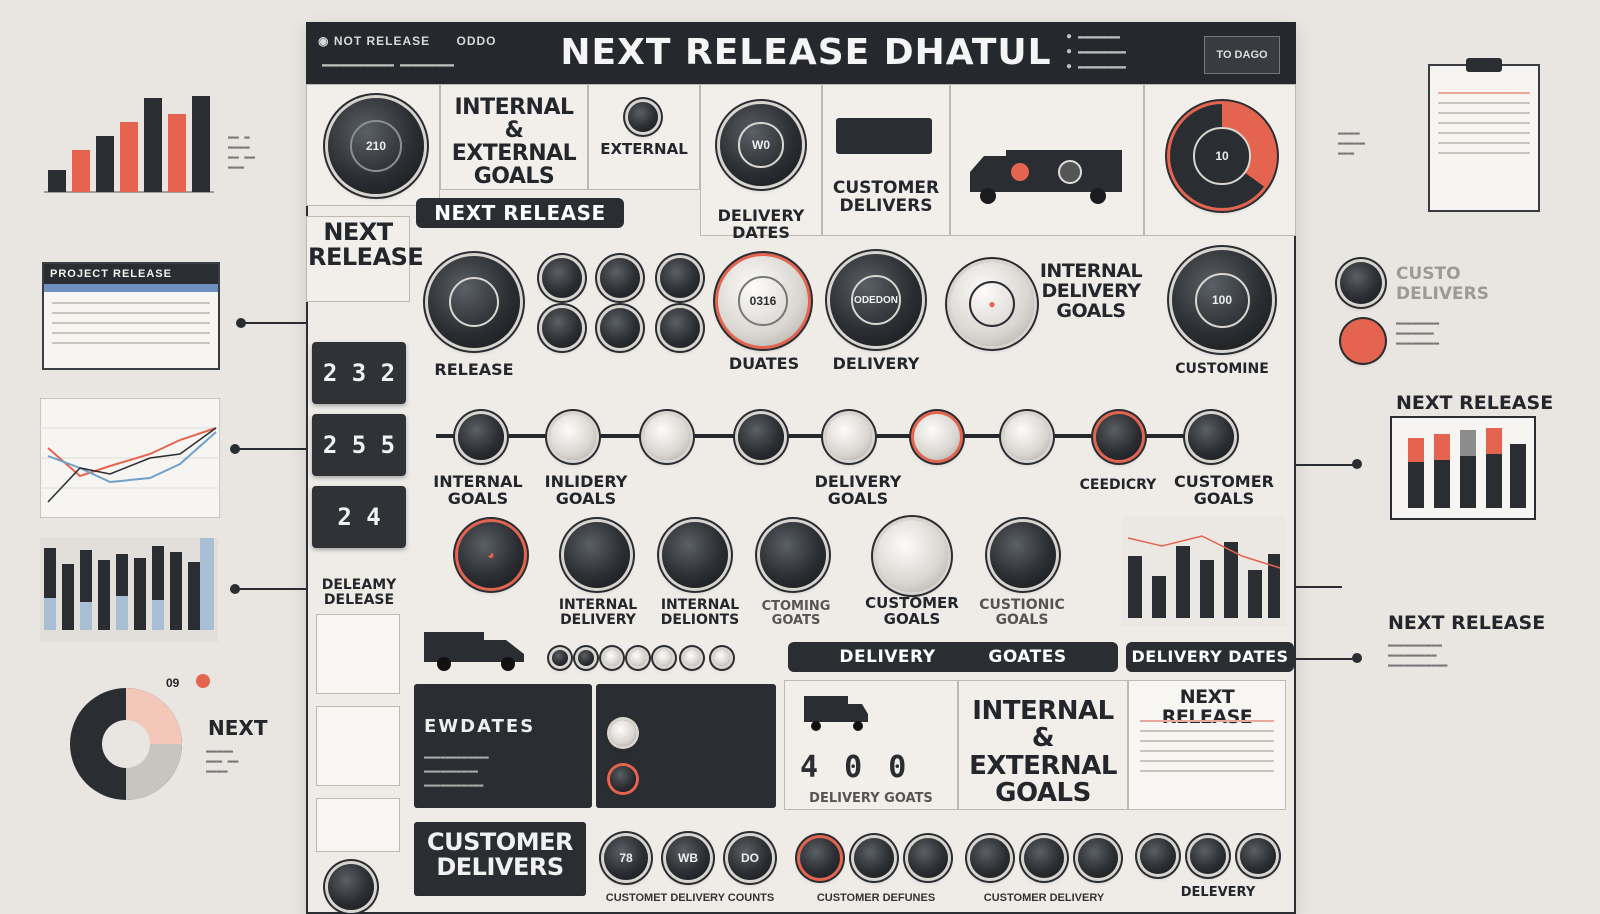  Describe the element at coordinates (474, 651) in the screenshot. I see `delivery-van-icon` at that location.